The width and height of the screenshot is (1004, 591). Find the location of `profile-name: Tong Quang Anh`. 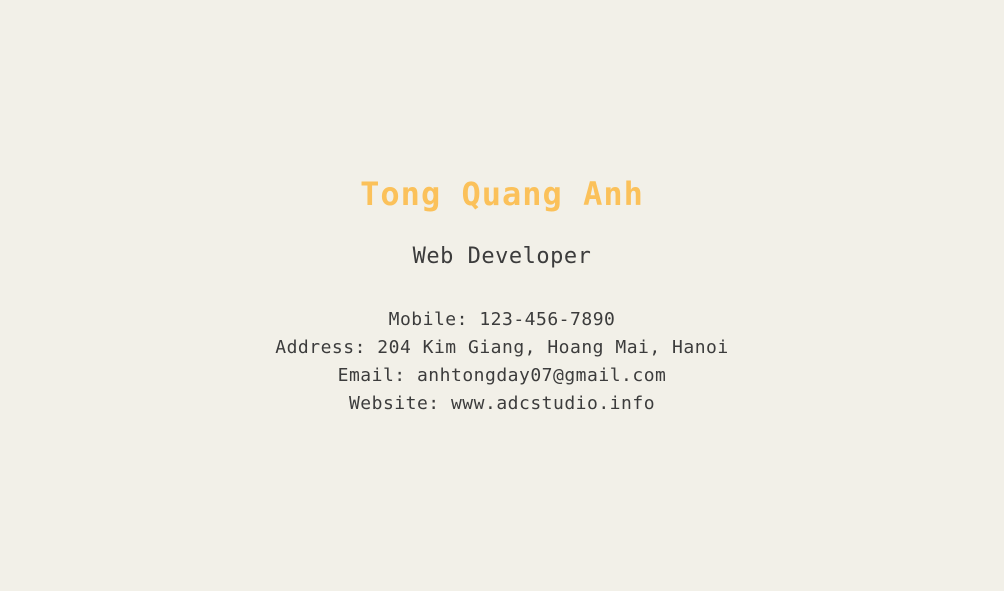

profile-name: Tong Quang Anh is located at coordinates (502, 194).